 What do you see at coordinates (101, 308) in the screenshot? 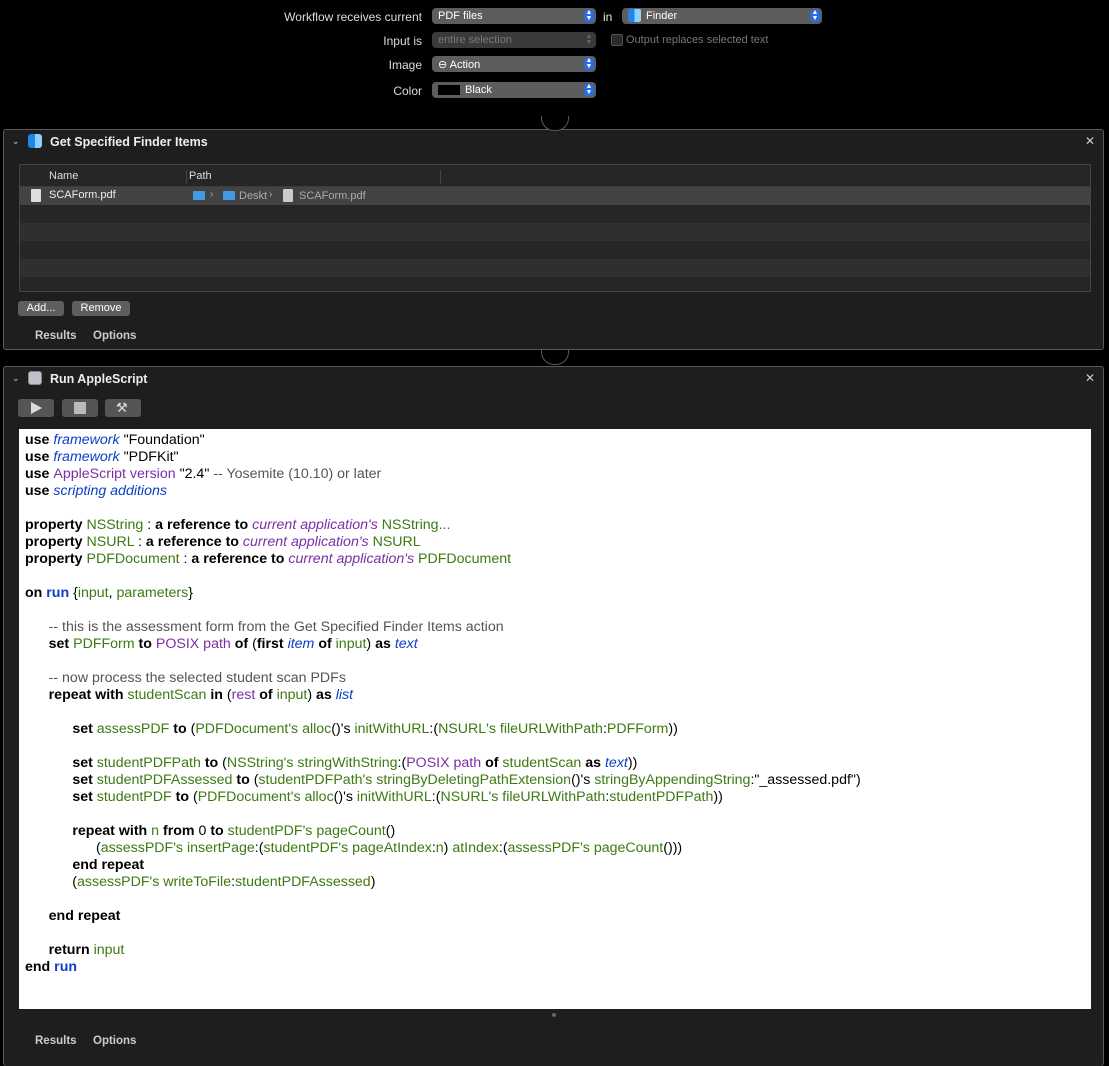
I see `remove-button: Remove` at bounding box center [101, 308].